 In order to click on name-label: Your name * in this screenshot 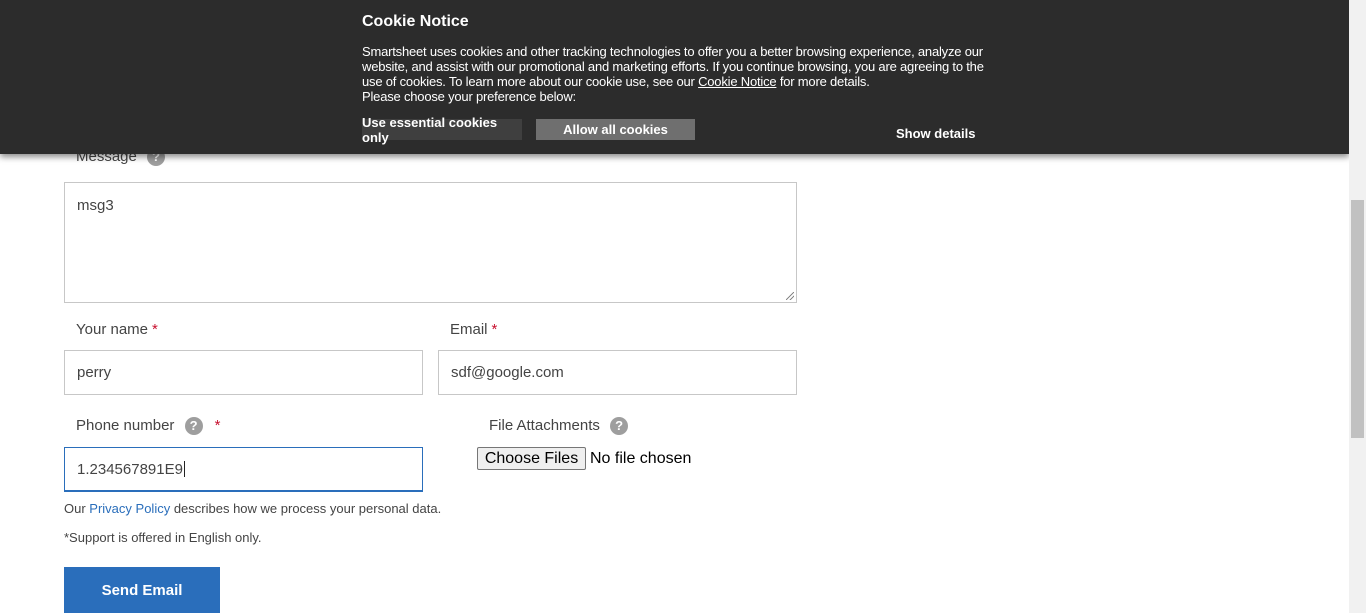, I will do `click(117, 329)`.